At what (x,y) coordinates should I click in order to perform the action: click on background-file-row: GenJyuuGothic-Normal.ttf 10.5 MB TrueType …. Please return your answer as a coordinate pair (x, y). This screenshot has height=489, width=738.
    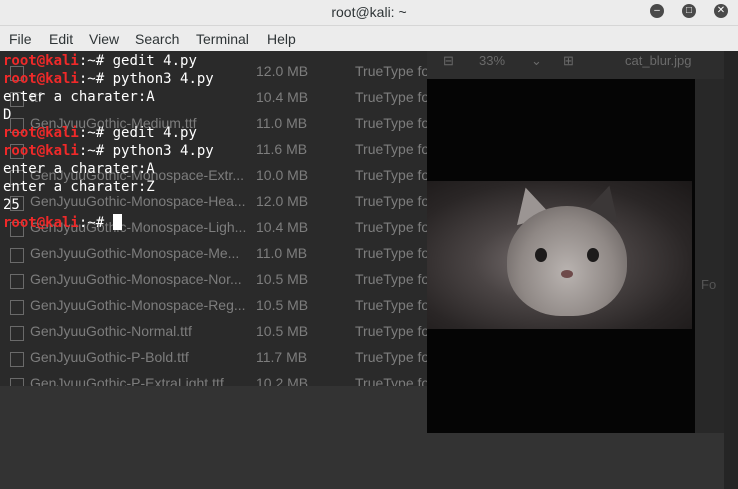
    Looking at the image, I should click on (225, 332).